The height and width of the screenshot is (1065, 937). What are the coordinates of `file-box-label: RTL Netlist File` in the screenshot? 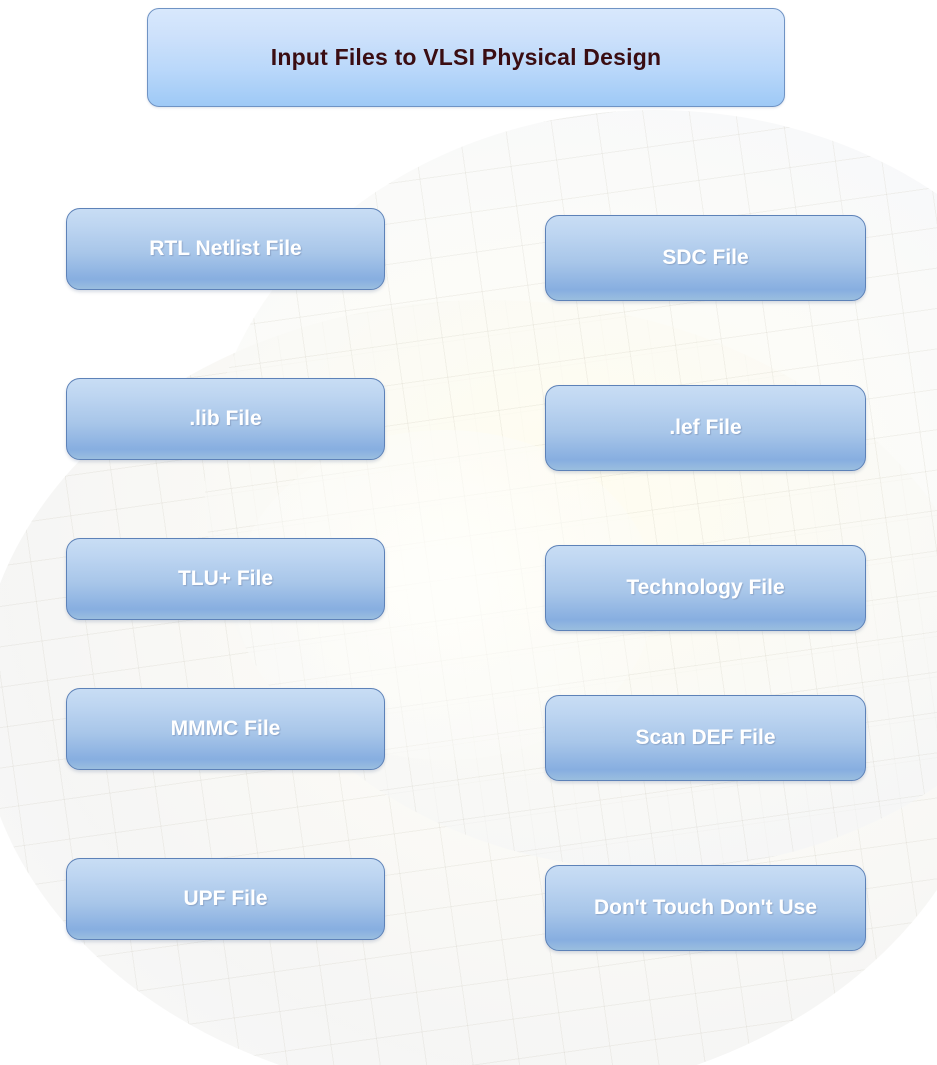 It's located at (225, 248).